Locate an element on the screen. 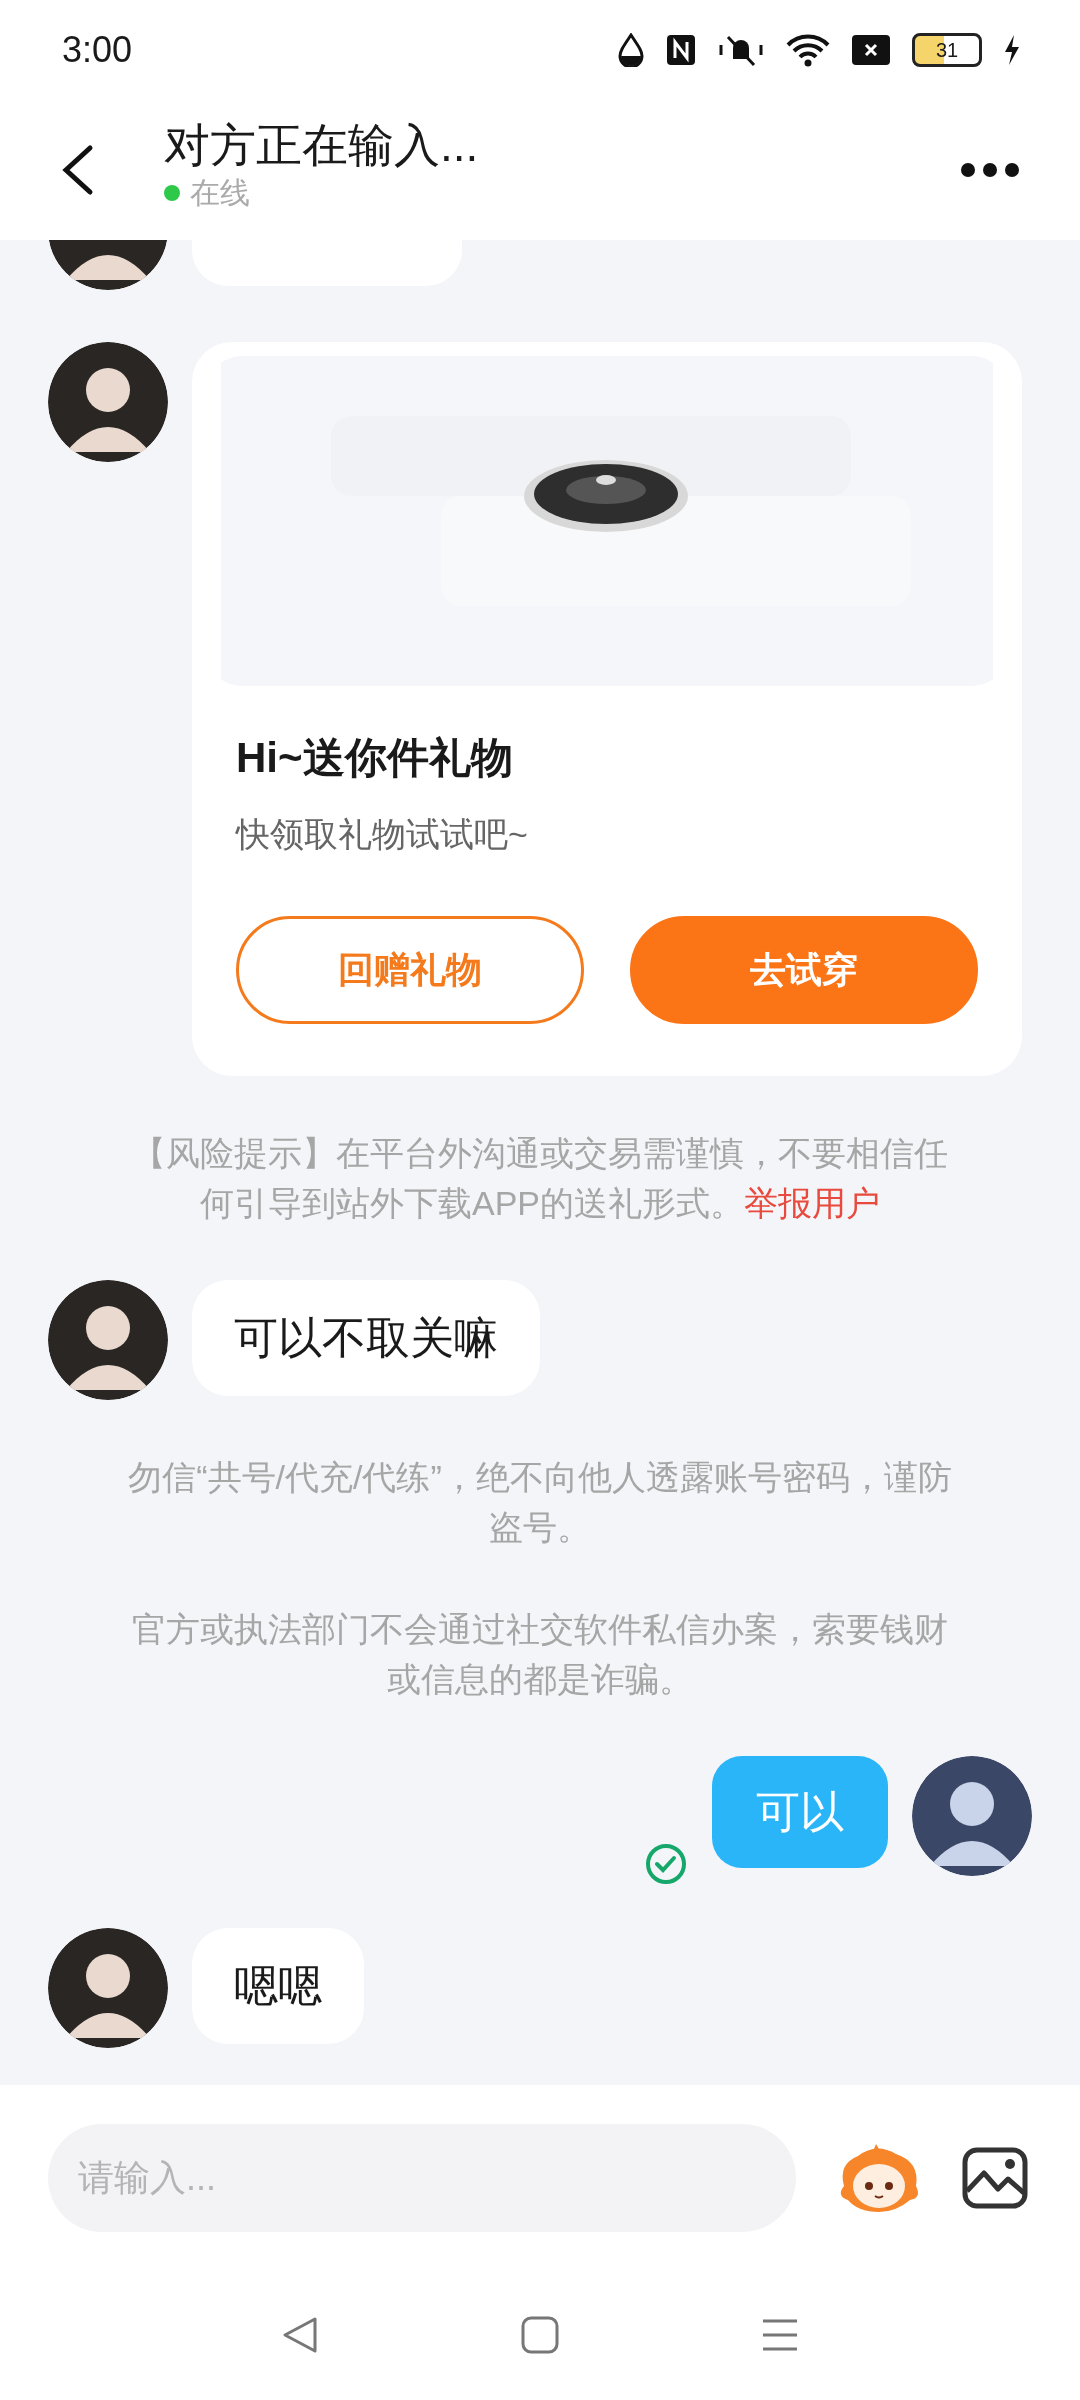  wifi-icon is located at coordinates (808, 50).